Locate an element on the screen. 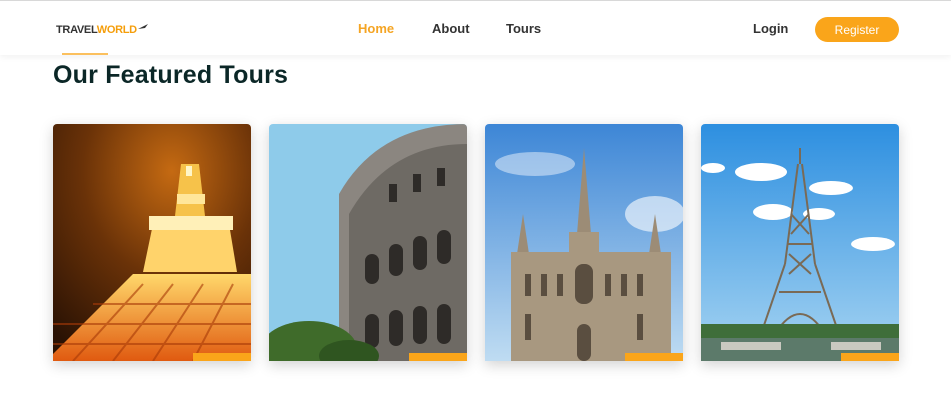 The height and width of the screenshot is (407, 951). logo: TRAVELWORLD is located at coordinates (102, 30).